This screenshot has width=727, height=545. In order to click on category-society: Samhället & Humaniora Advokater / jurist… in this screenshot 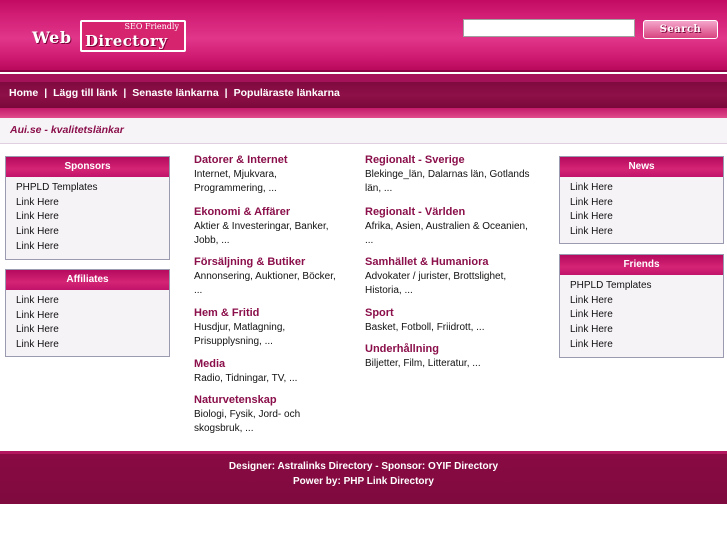, I will do `click(450, 276)`.